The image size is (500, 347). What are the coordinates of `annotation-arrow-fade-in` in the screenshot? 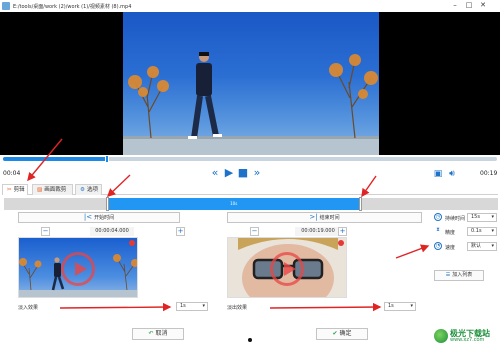 It's located at (115, 307).